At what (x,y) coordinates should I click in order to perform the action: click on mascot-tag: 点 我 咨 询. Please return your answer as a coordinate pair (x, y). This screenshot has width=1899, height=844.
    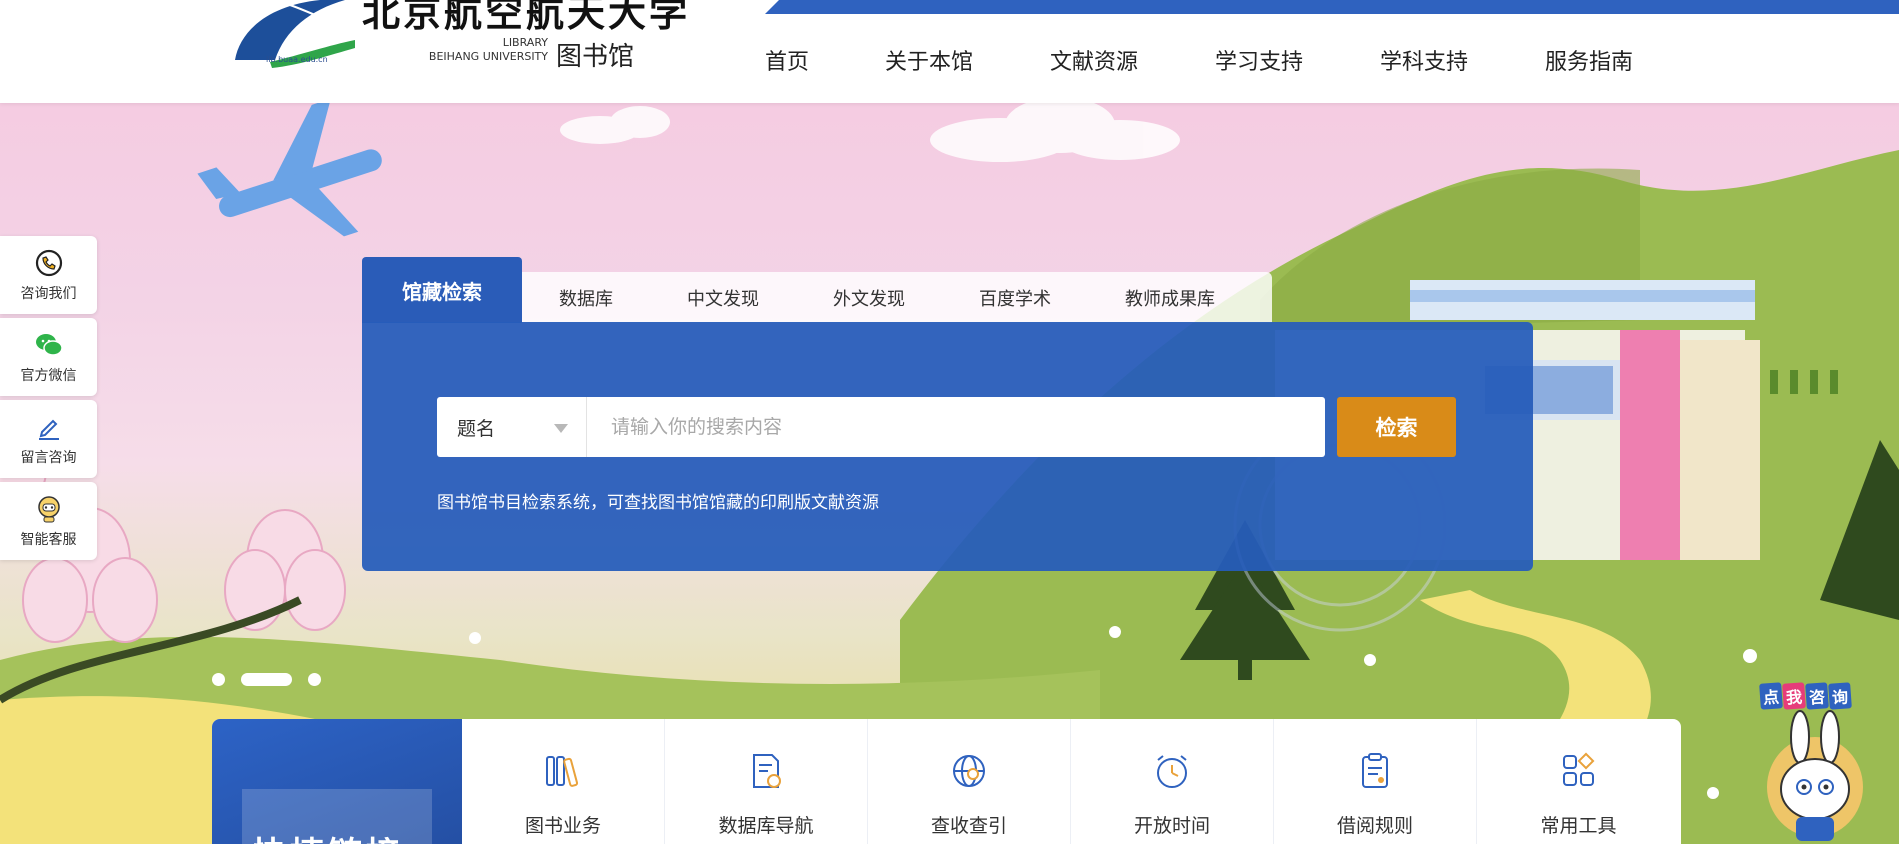
    Looking at the image, I should click on (1805, 696).